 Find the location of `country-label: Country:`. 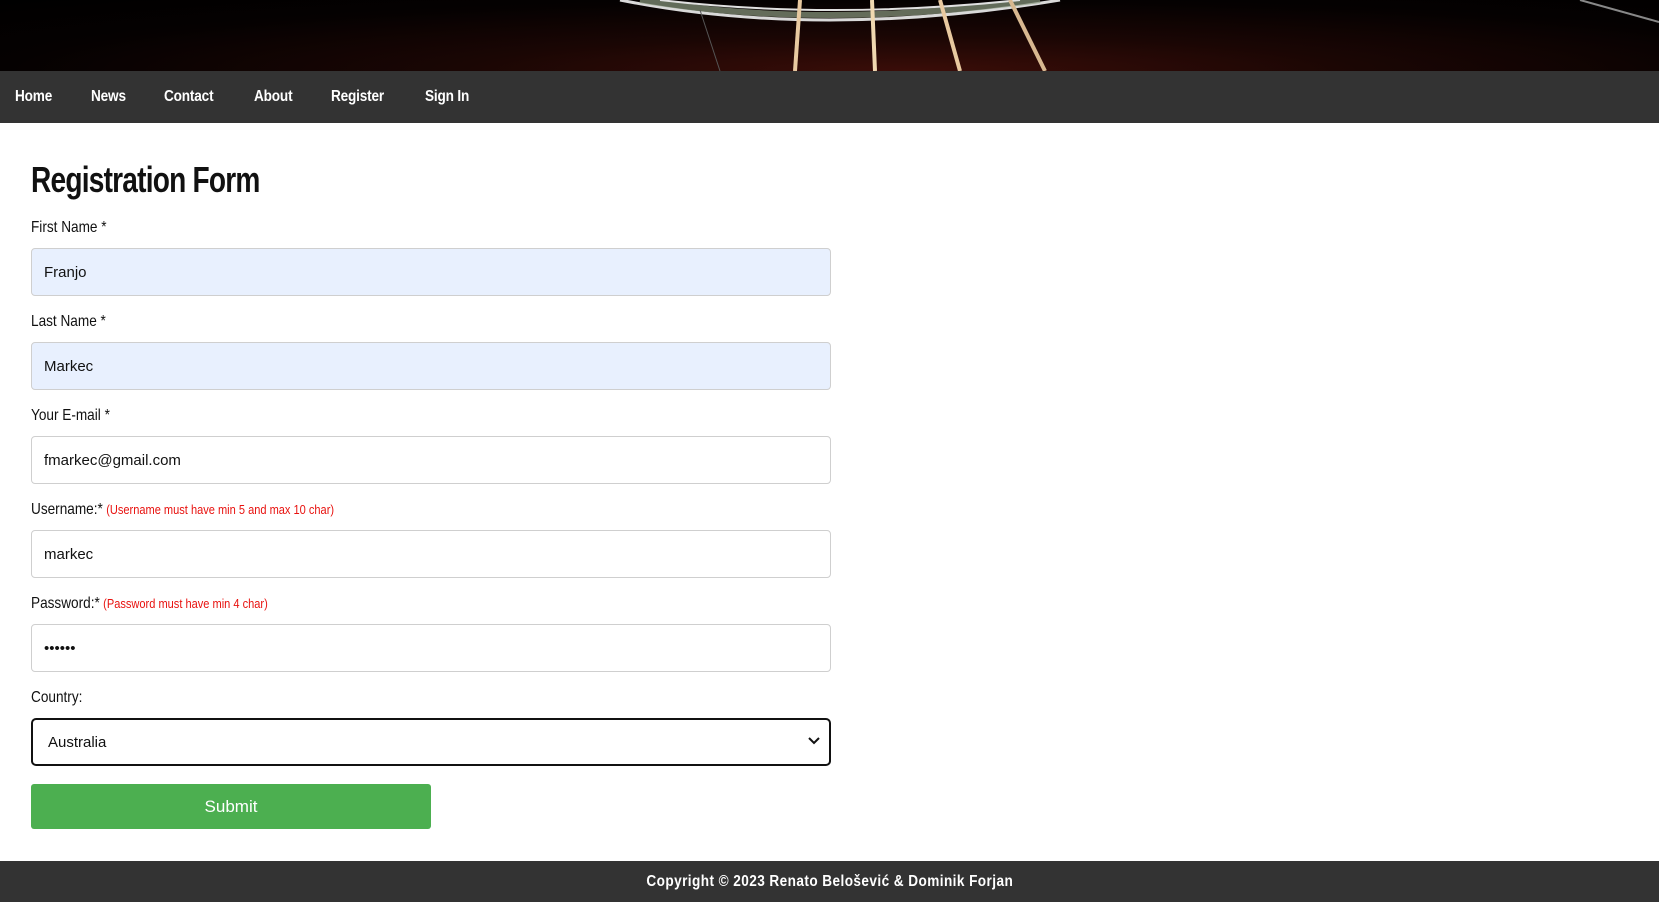

country-label: Country: is located at coordinates (57, 697).